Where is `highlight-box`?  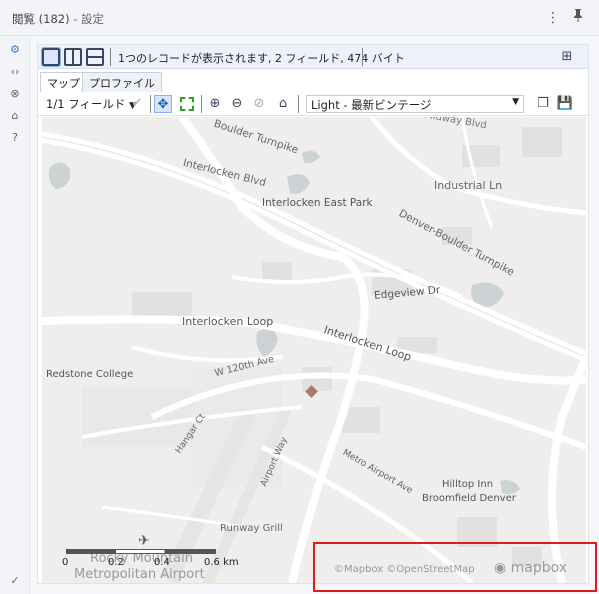
highlight-box is located at coordinates (455, 567).